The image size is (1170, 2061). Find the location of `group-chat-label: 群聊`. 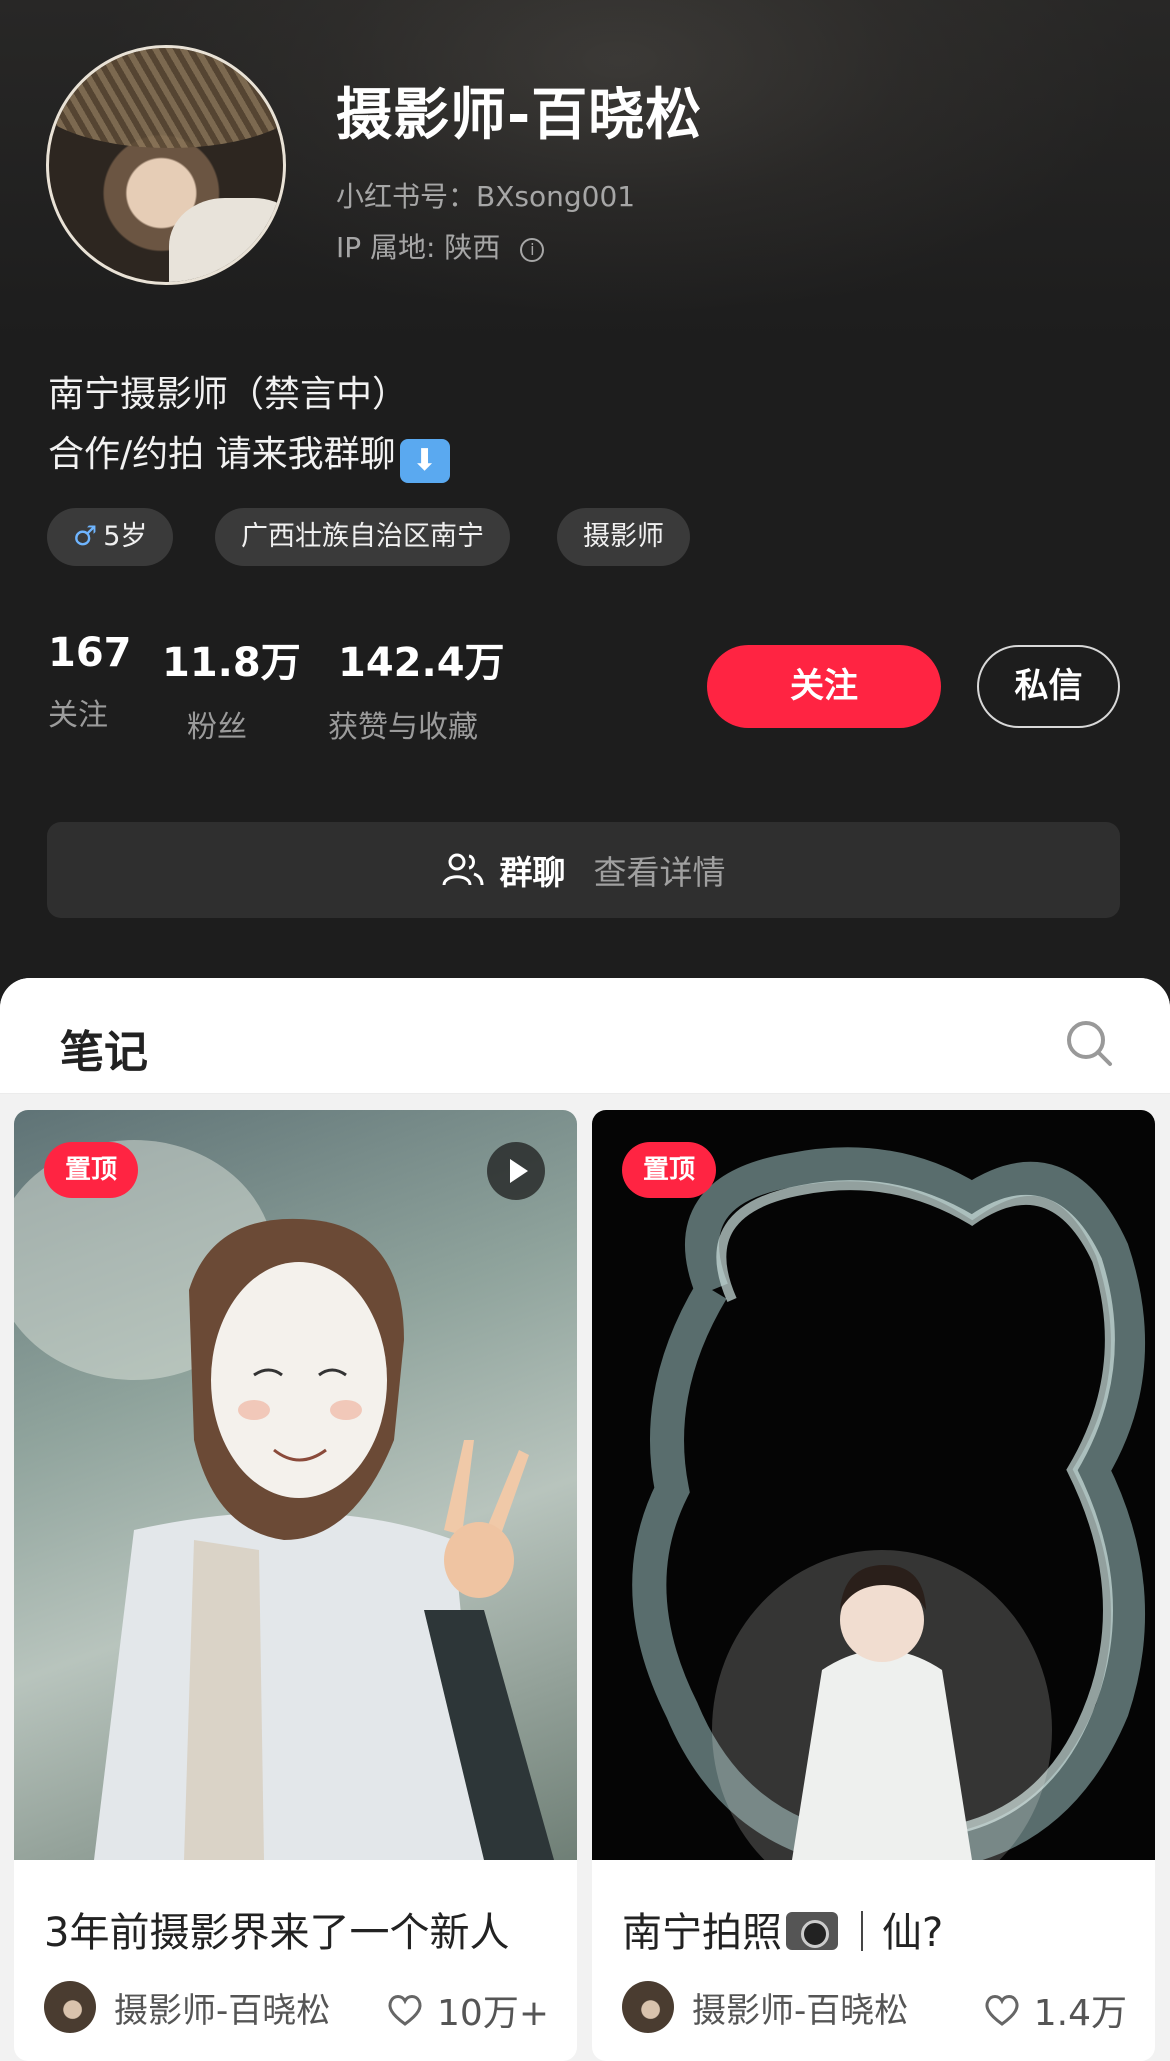

group-chat-label: 群聊 is located at coordinates (532, 872).